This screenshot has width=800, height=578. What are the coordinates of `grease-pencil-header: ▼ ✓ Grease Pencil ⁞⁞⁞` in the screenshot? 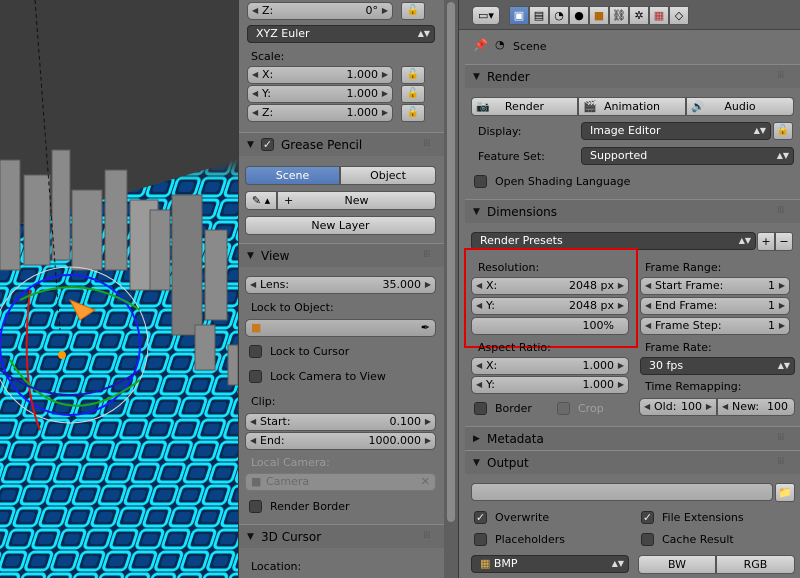 It's located at (342, 144).